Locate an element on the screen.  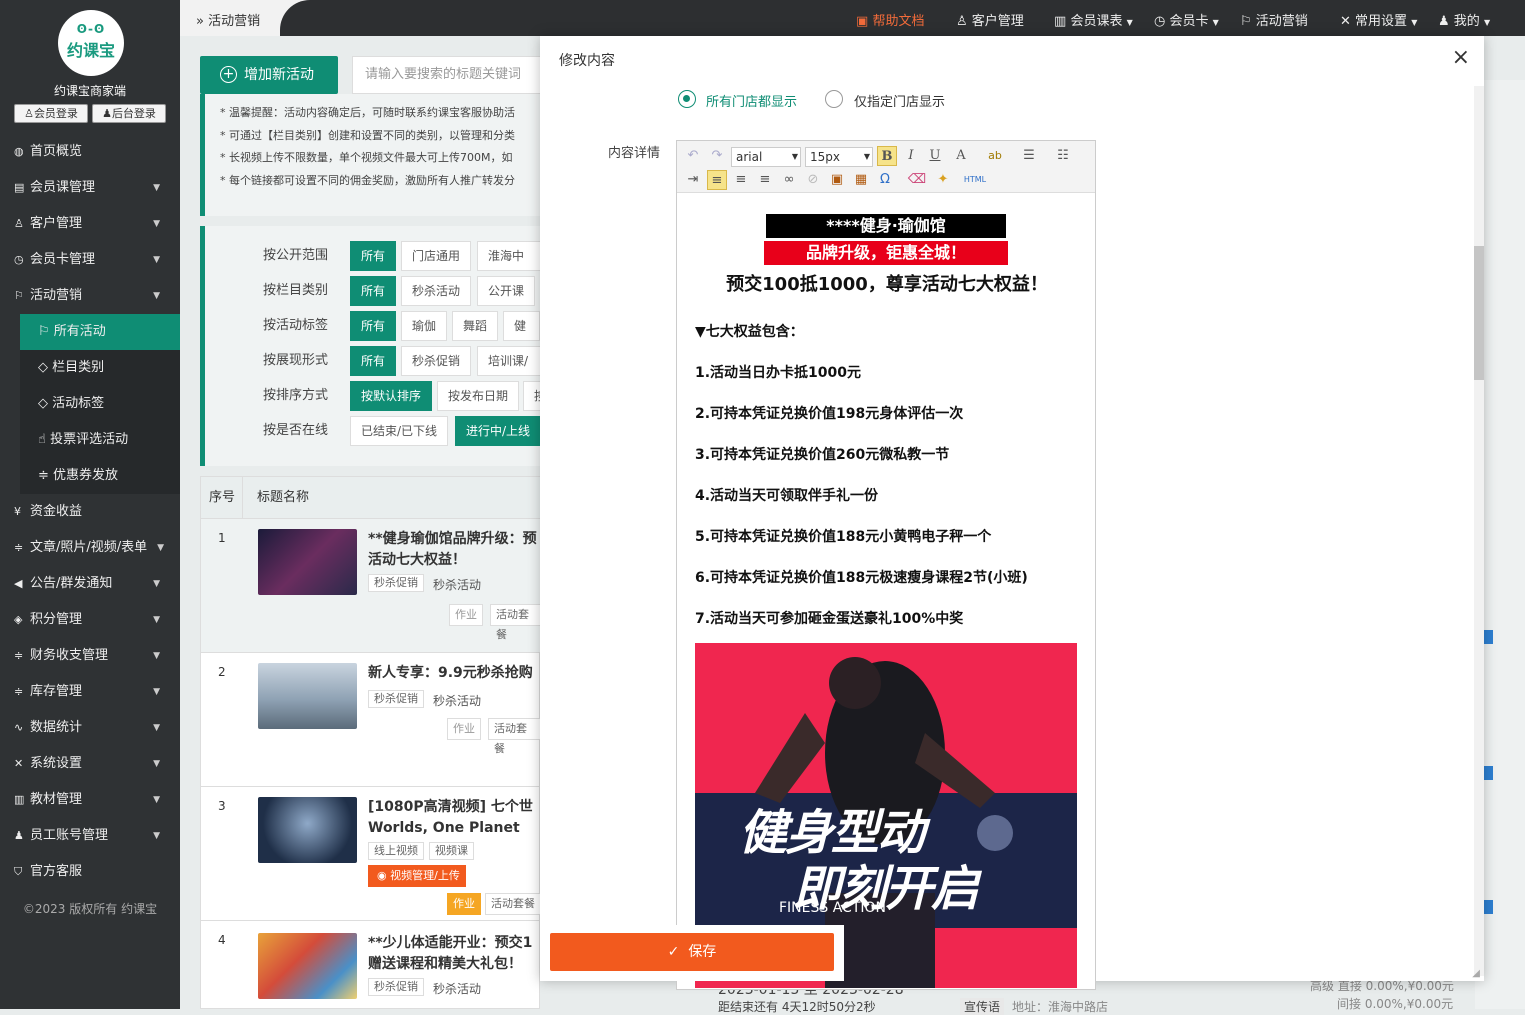
ordered-list-icon: ☰ is located at coordinates (1029, 156).